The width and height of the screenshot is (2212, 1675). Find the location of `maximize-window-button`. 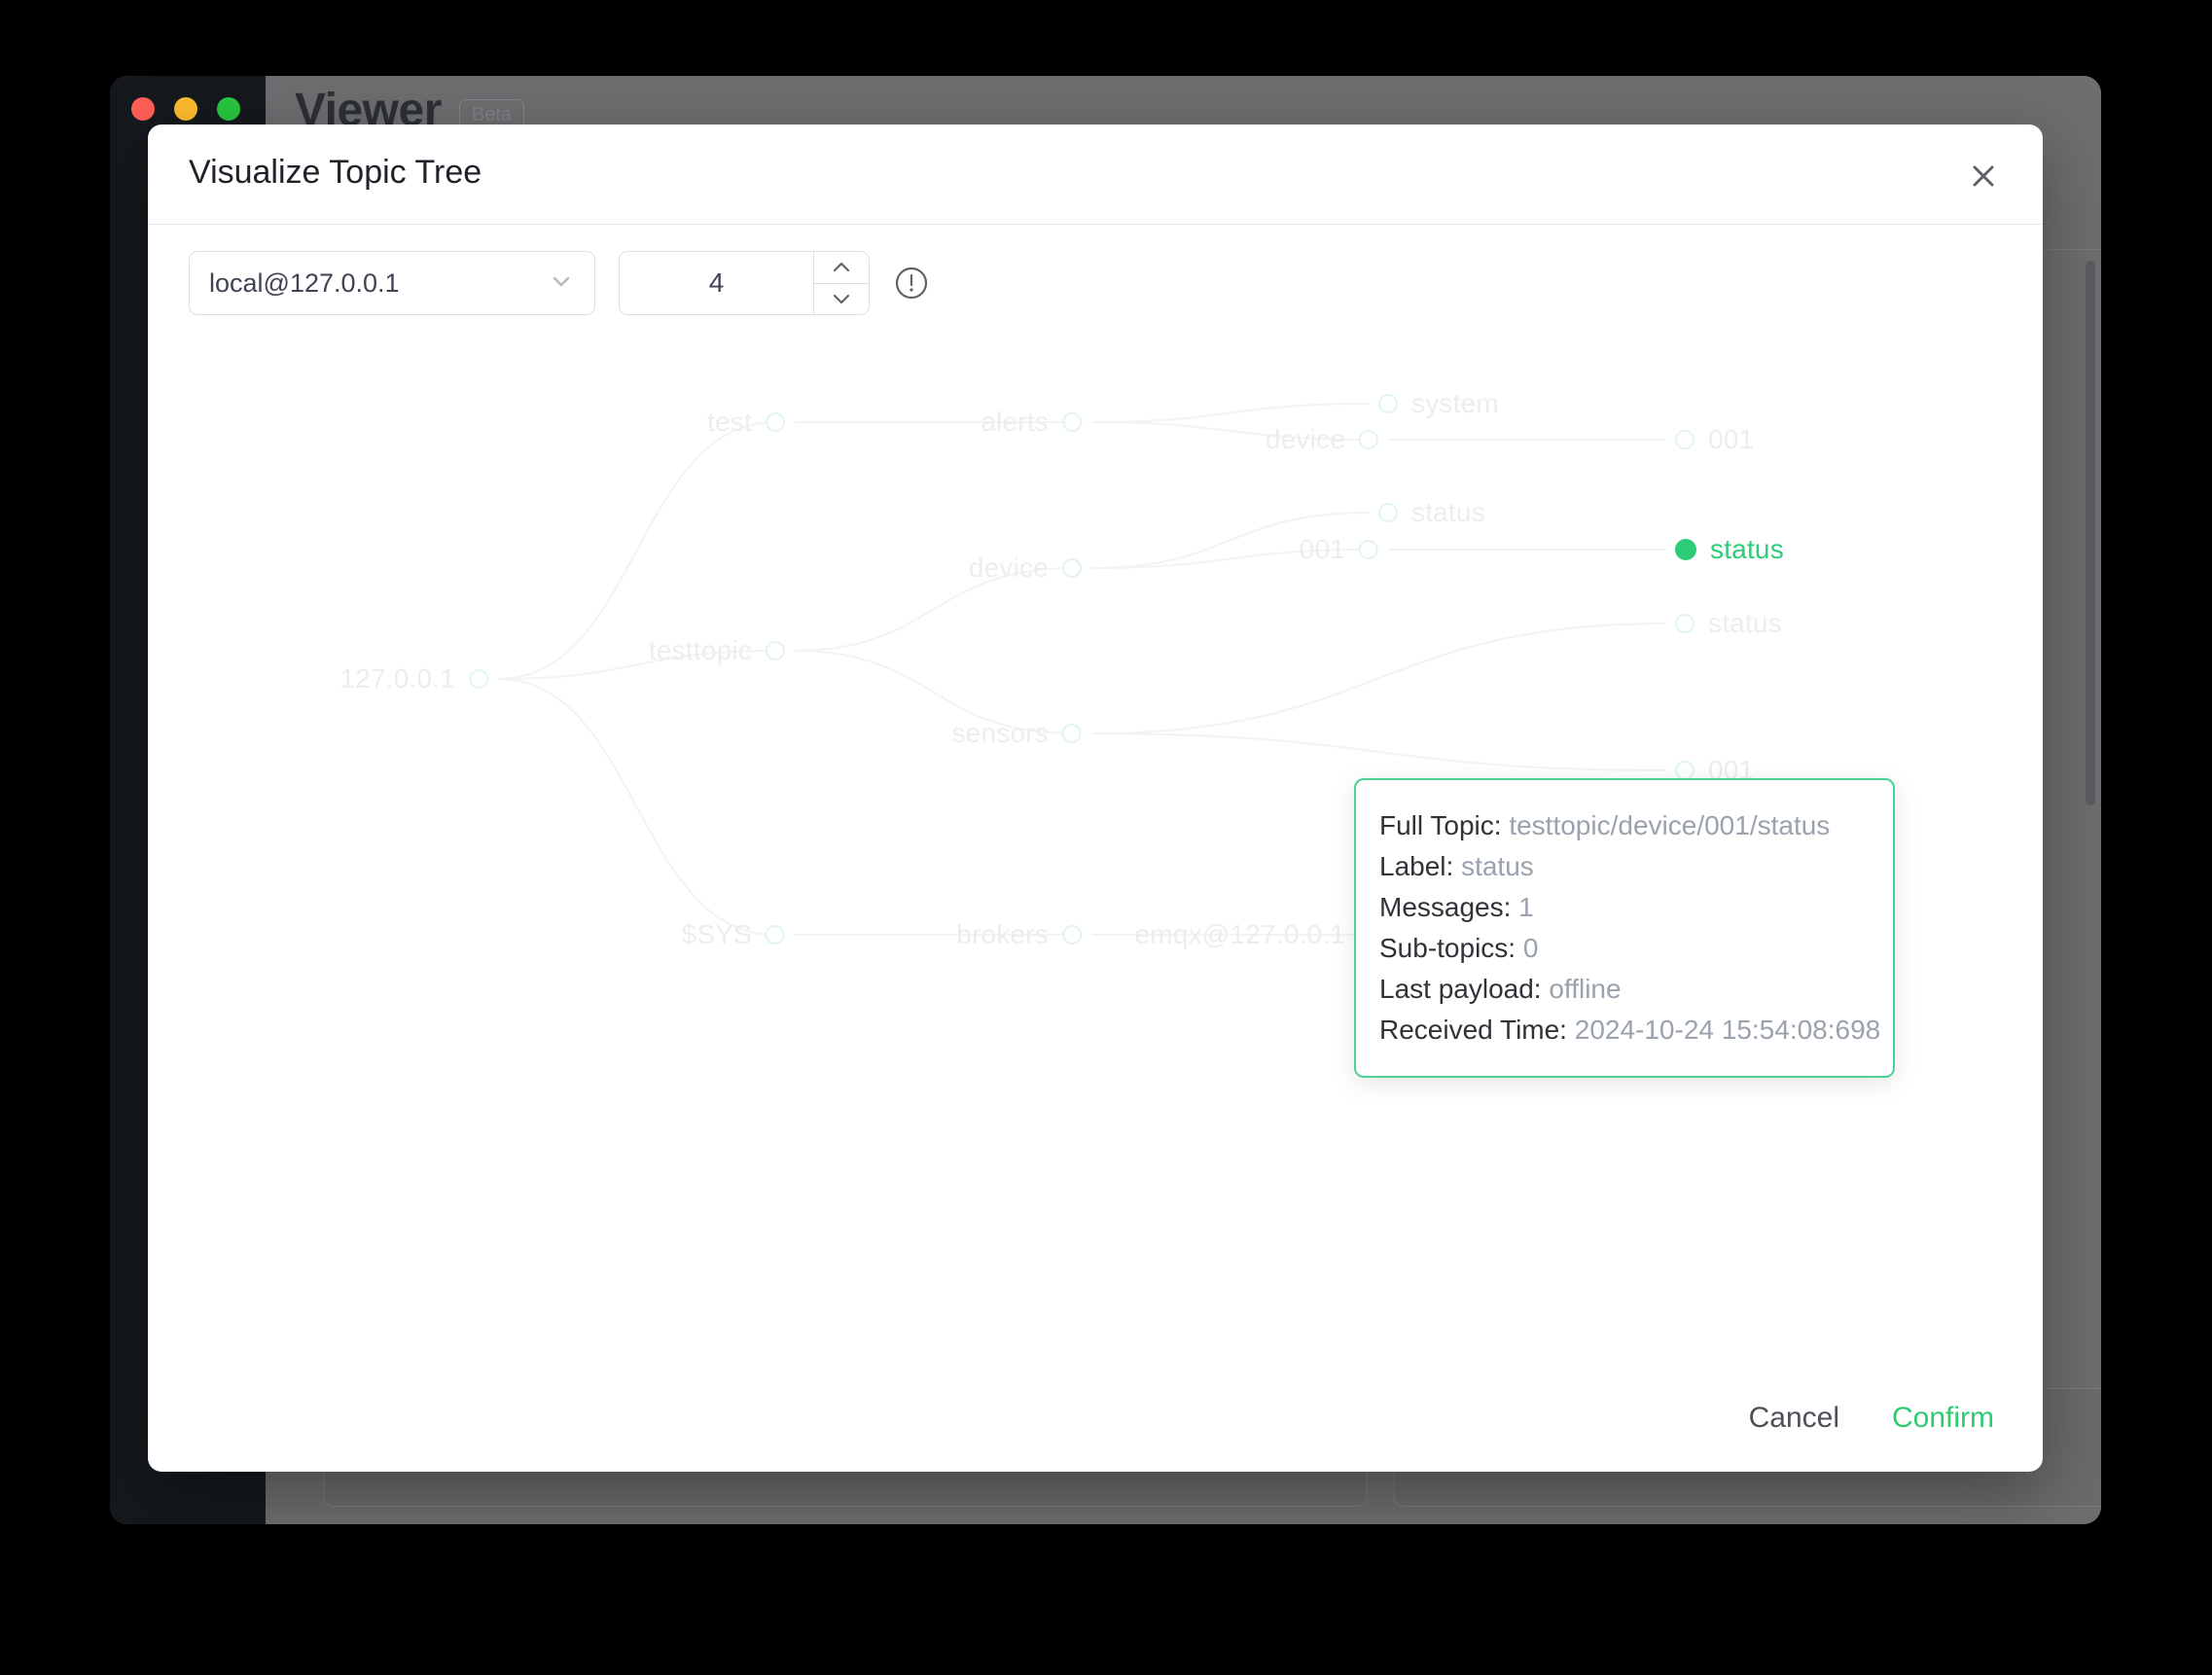

maximize-window-button is located at coordinates (229, 109).